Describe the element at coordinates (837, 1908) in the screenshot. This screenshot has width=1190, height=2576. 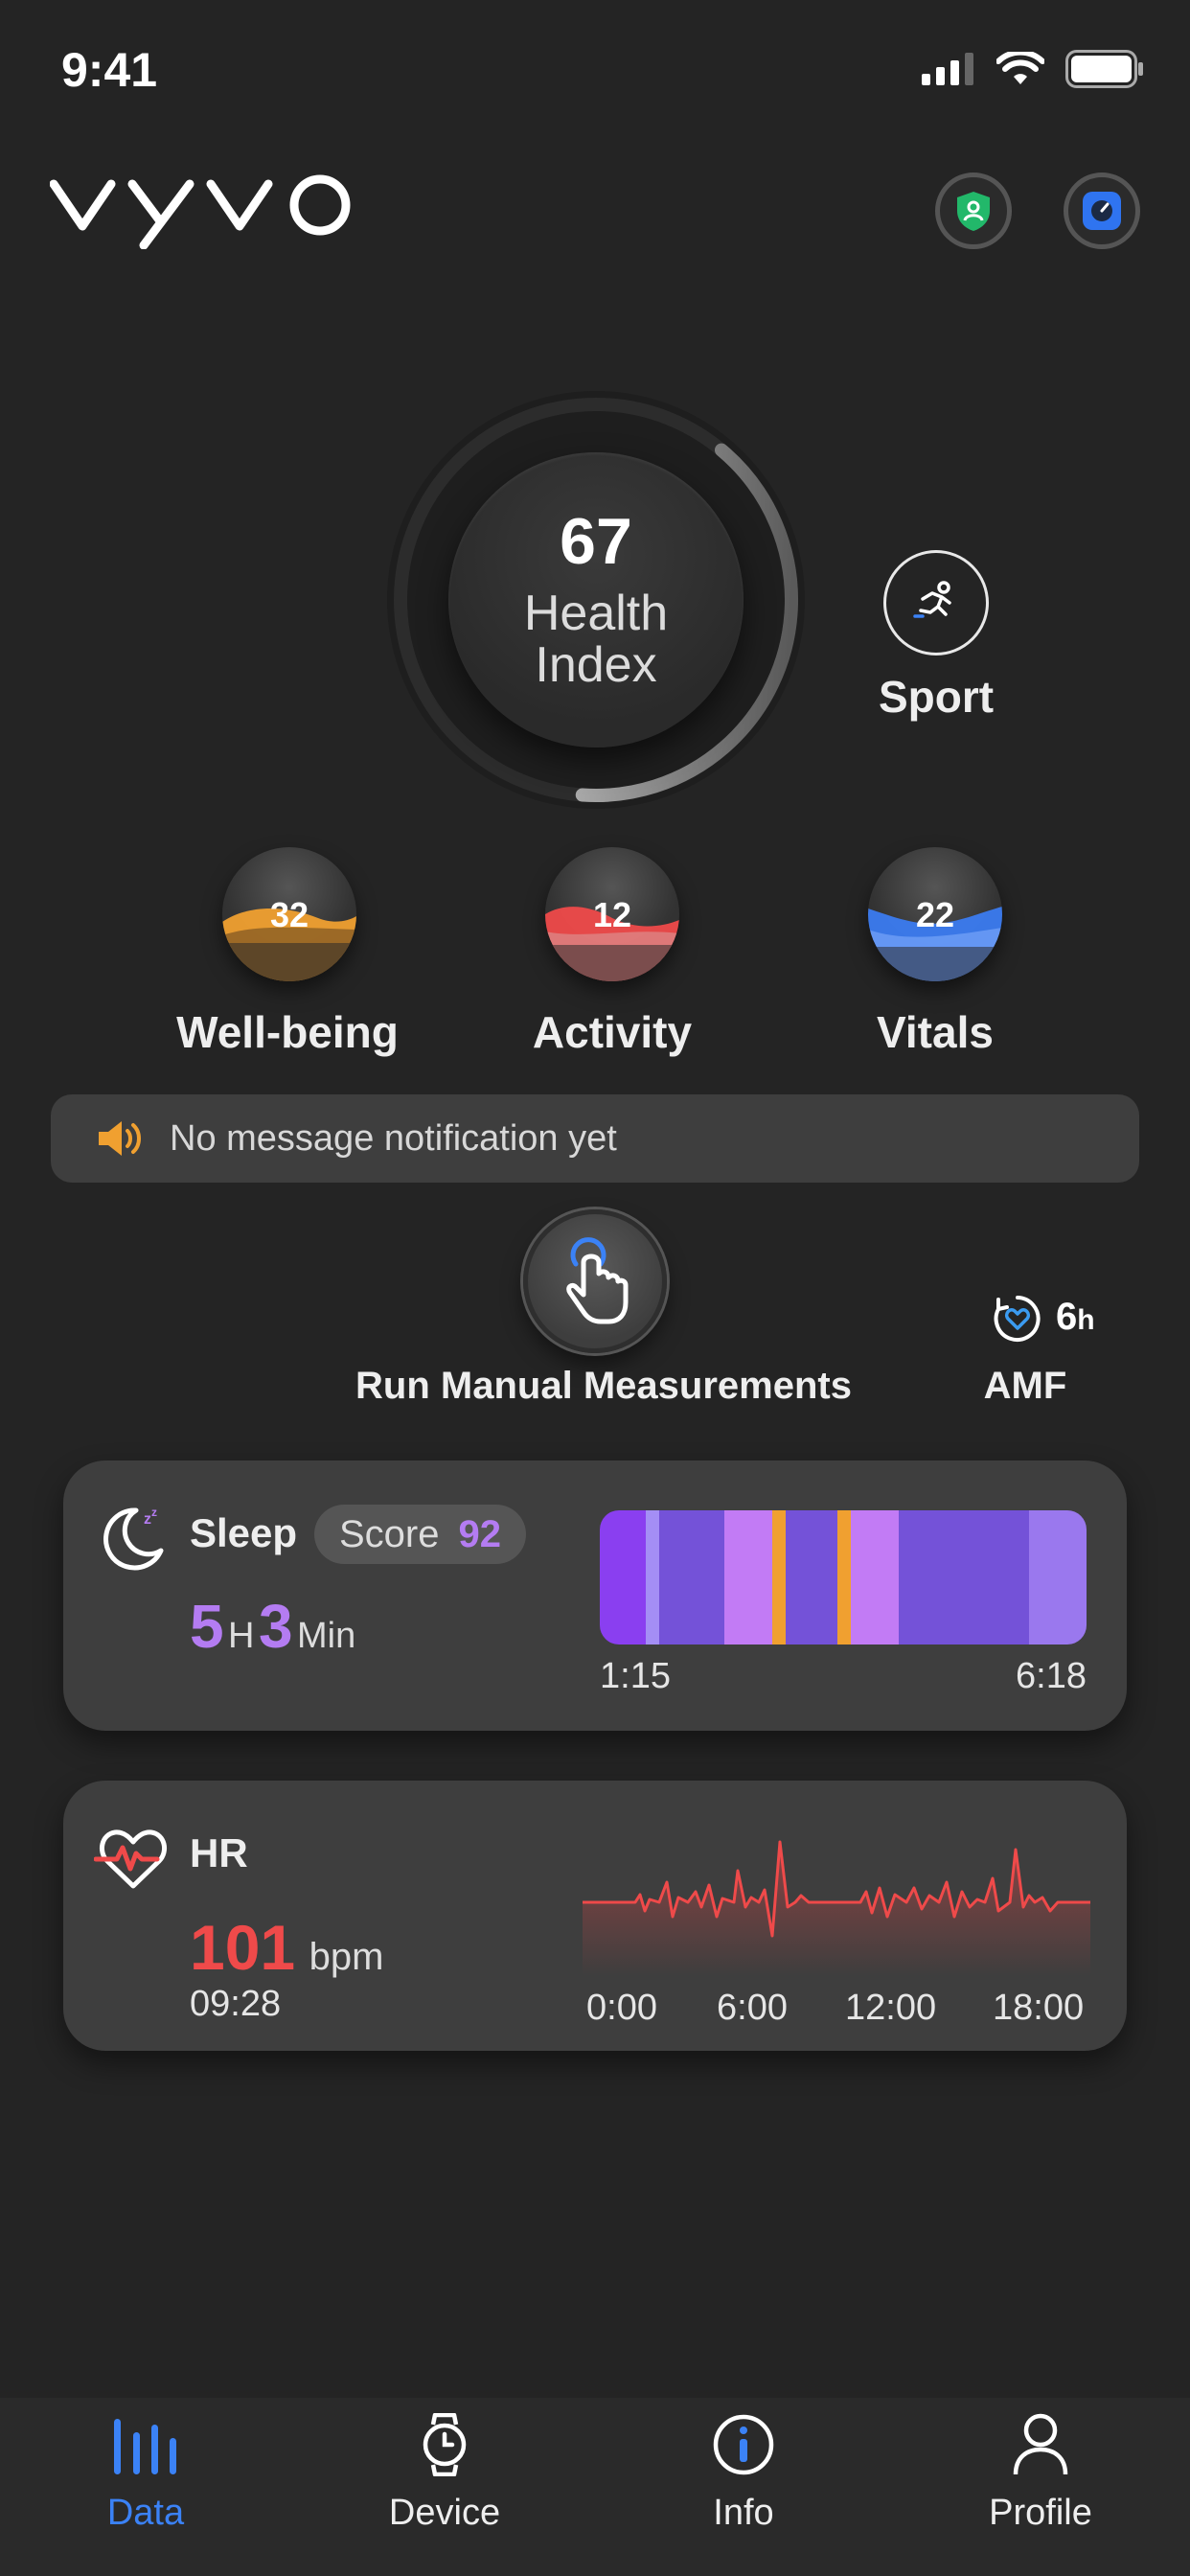
I see `hr-sparkline` at that location.